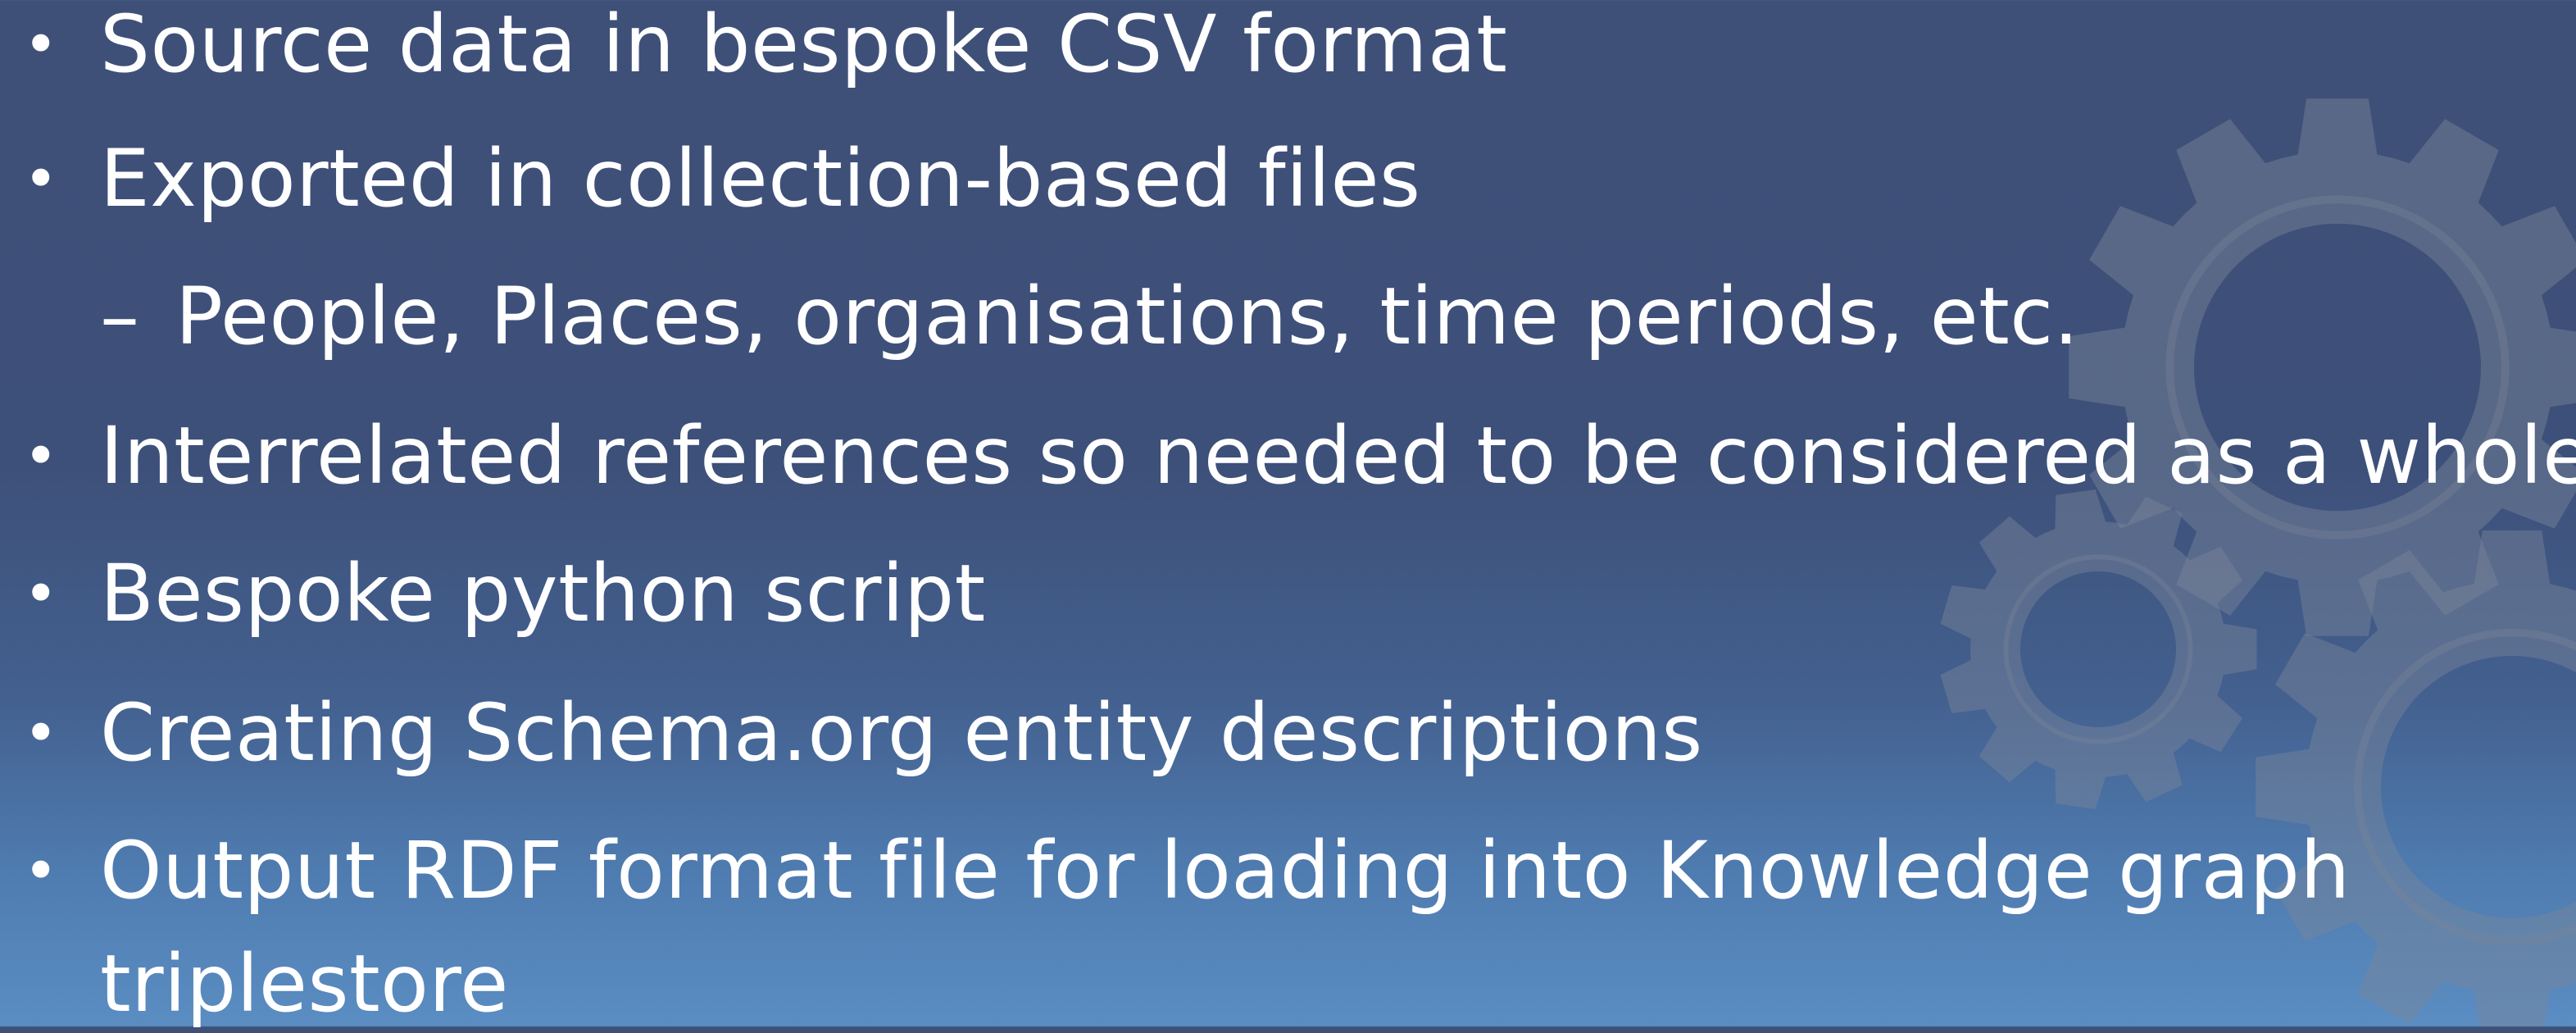 This screenshot has width=2576, height=1033. What do you see at coordinates (804, 45) in the screenshot?
I see `bullet-text: Source data in bespoke CSV format` at bounding box center [804, 45].